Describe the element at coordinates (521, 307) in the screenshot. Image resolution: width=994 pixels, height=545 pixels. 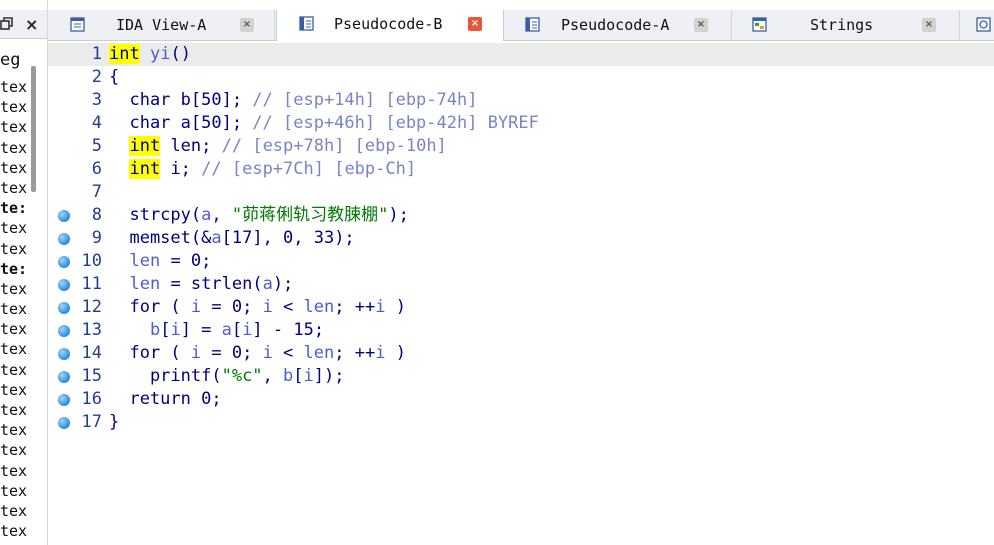
I see `code-line: 12 for ( i = 0; i < len; ++i )` at that location.